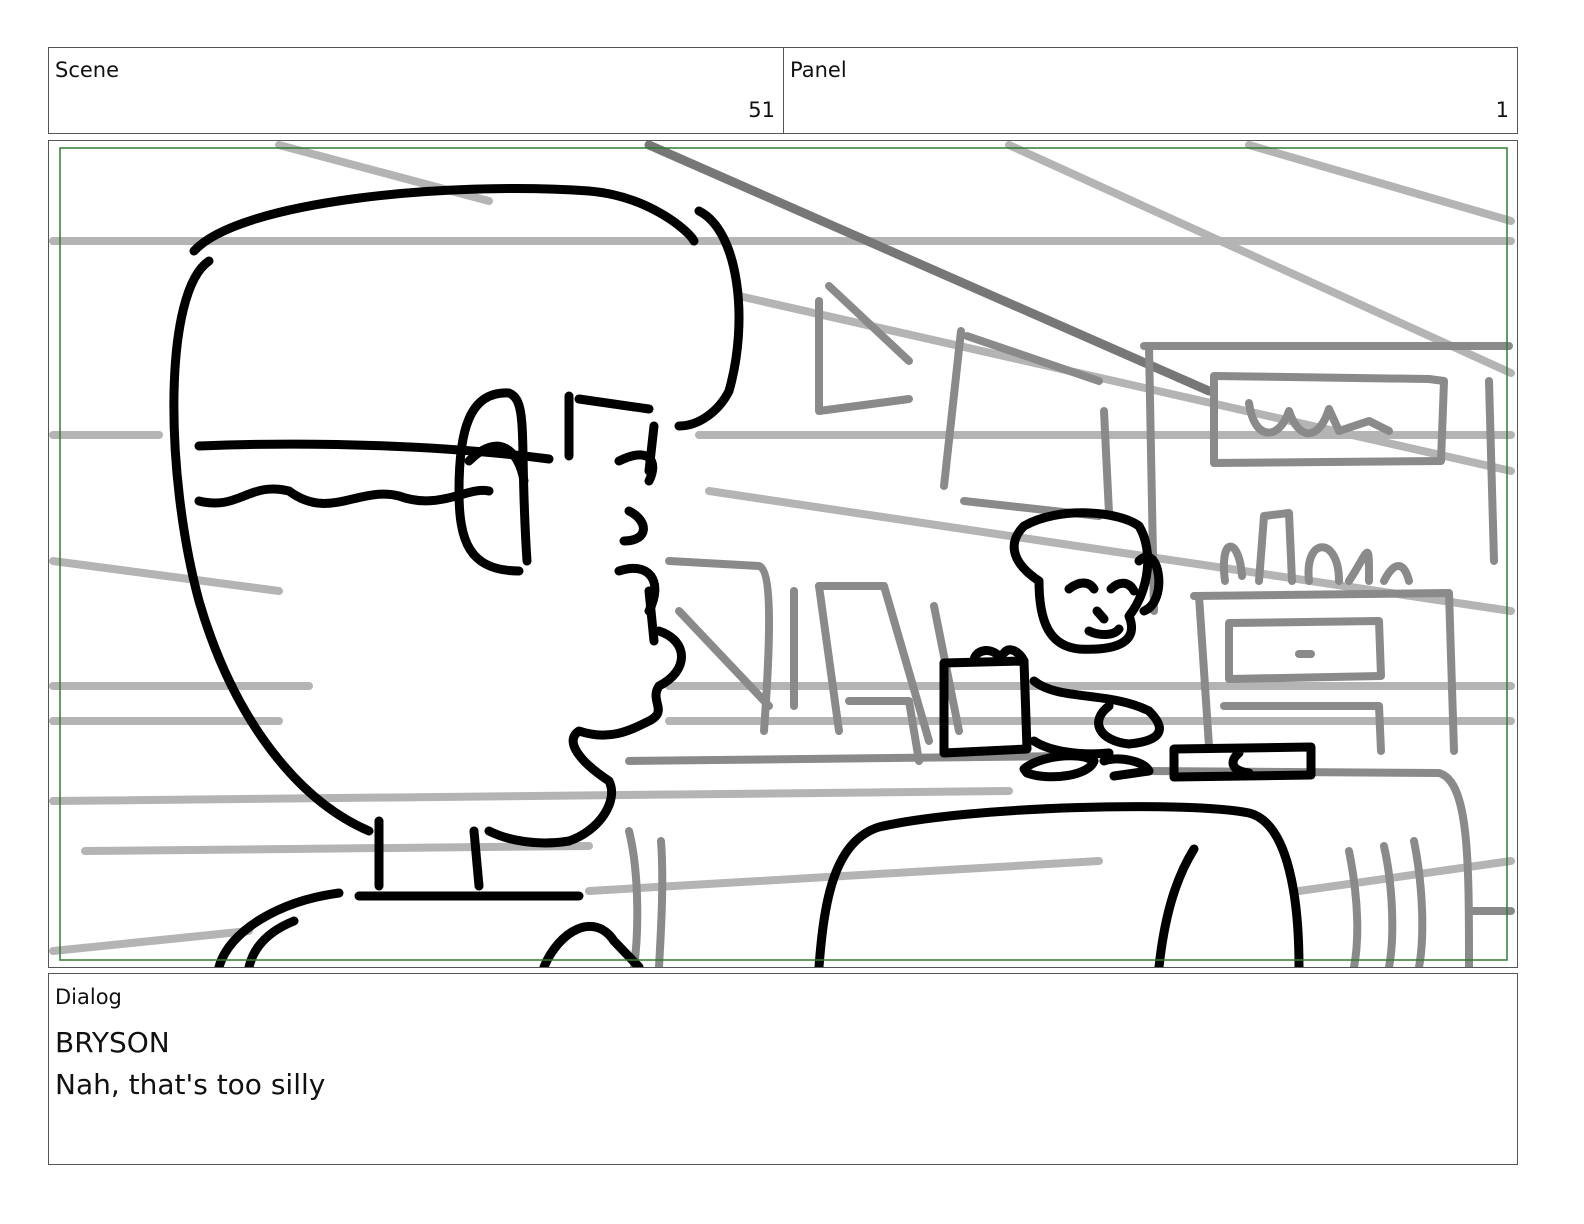  I want to click on book, so click(1242, 762).